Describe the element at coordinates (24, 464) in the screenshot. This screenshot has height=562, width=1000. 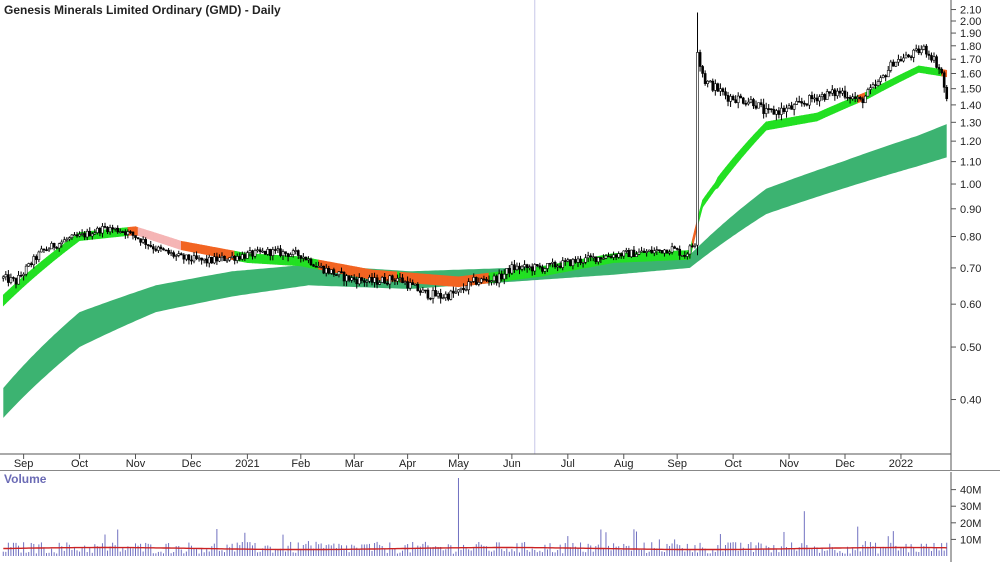
I see `time-tick-label: Sep` at that location.